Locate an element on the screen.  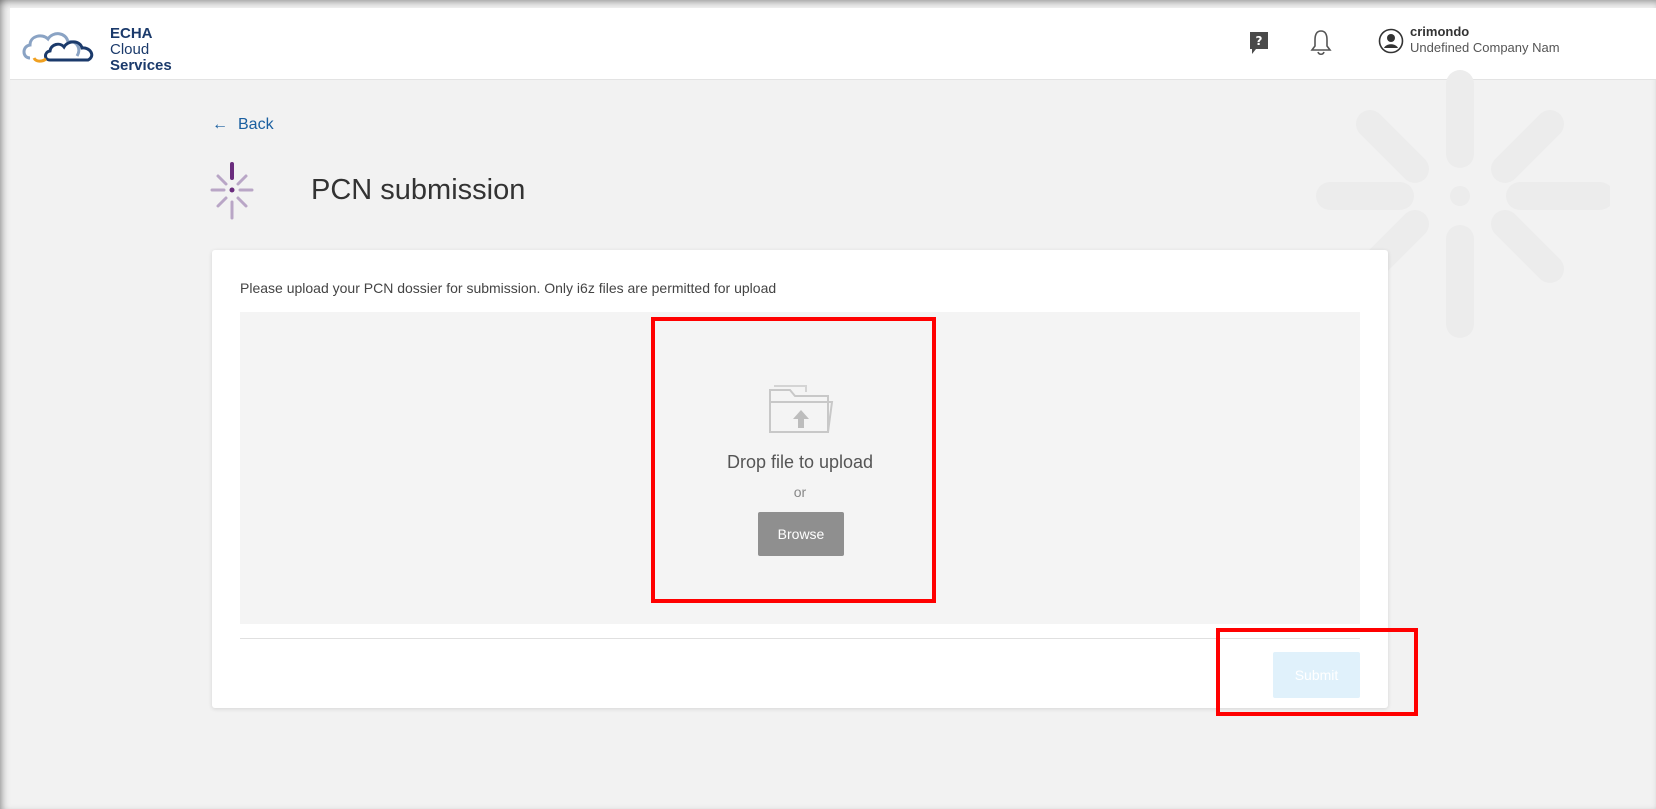
folder-upload-icon is located at coordinates (801, 409).